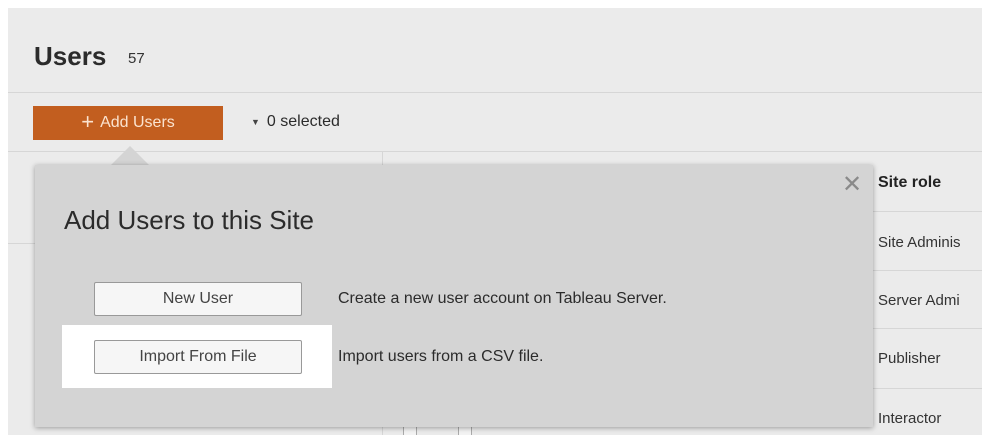  What do you see at coordinates (198, 299) in the screenshot?
I see `new-user-button: New User` at bounding box center [198, 299].